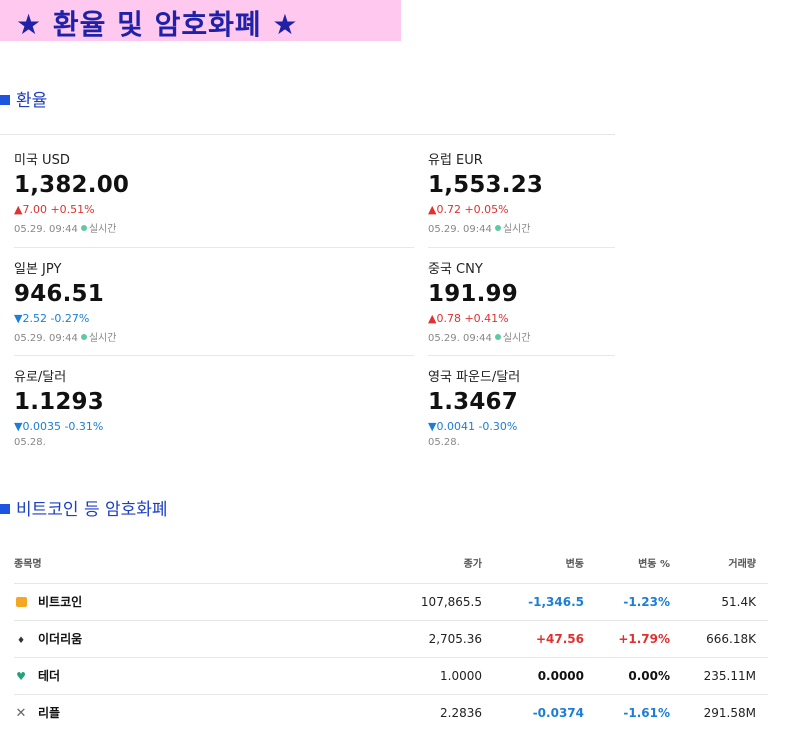  I want to click on rate-name: 유로/달러, so click(40, 377).